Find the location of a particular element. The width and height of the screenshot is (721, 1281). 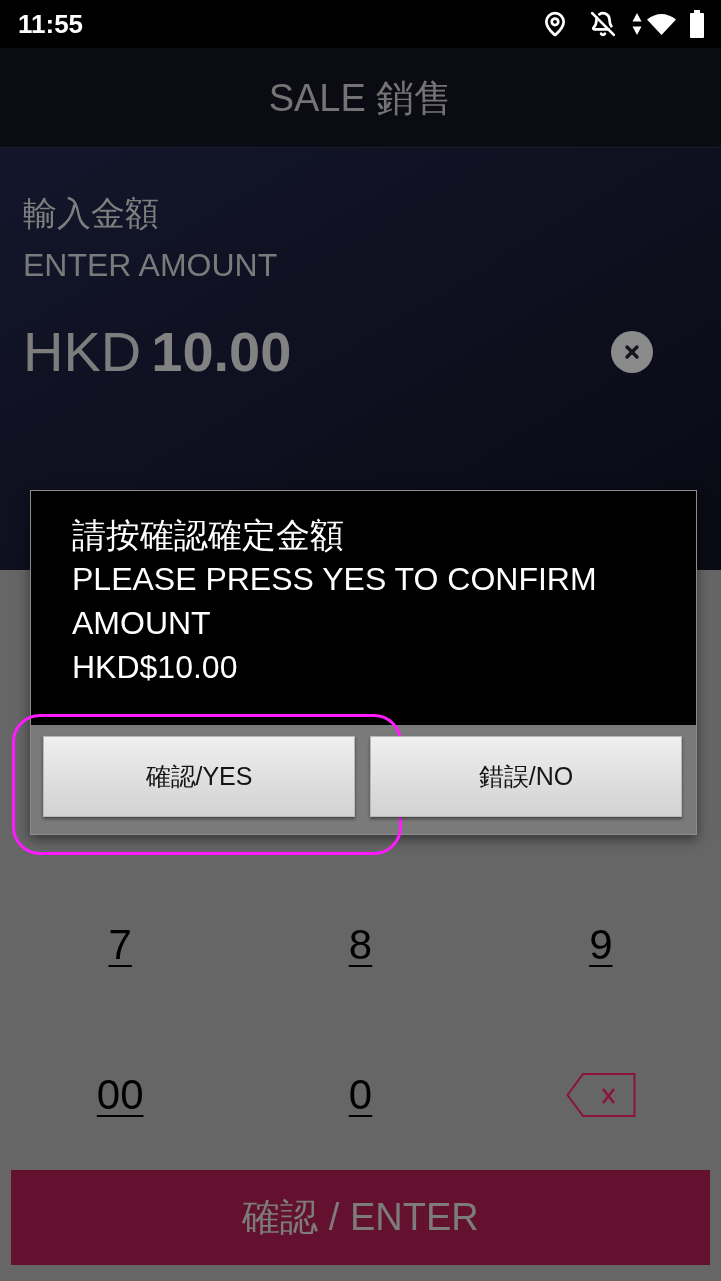

screen-title: SALE 銷售 is located at coordinates (360, 97).